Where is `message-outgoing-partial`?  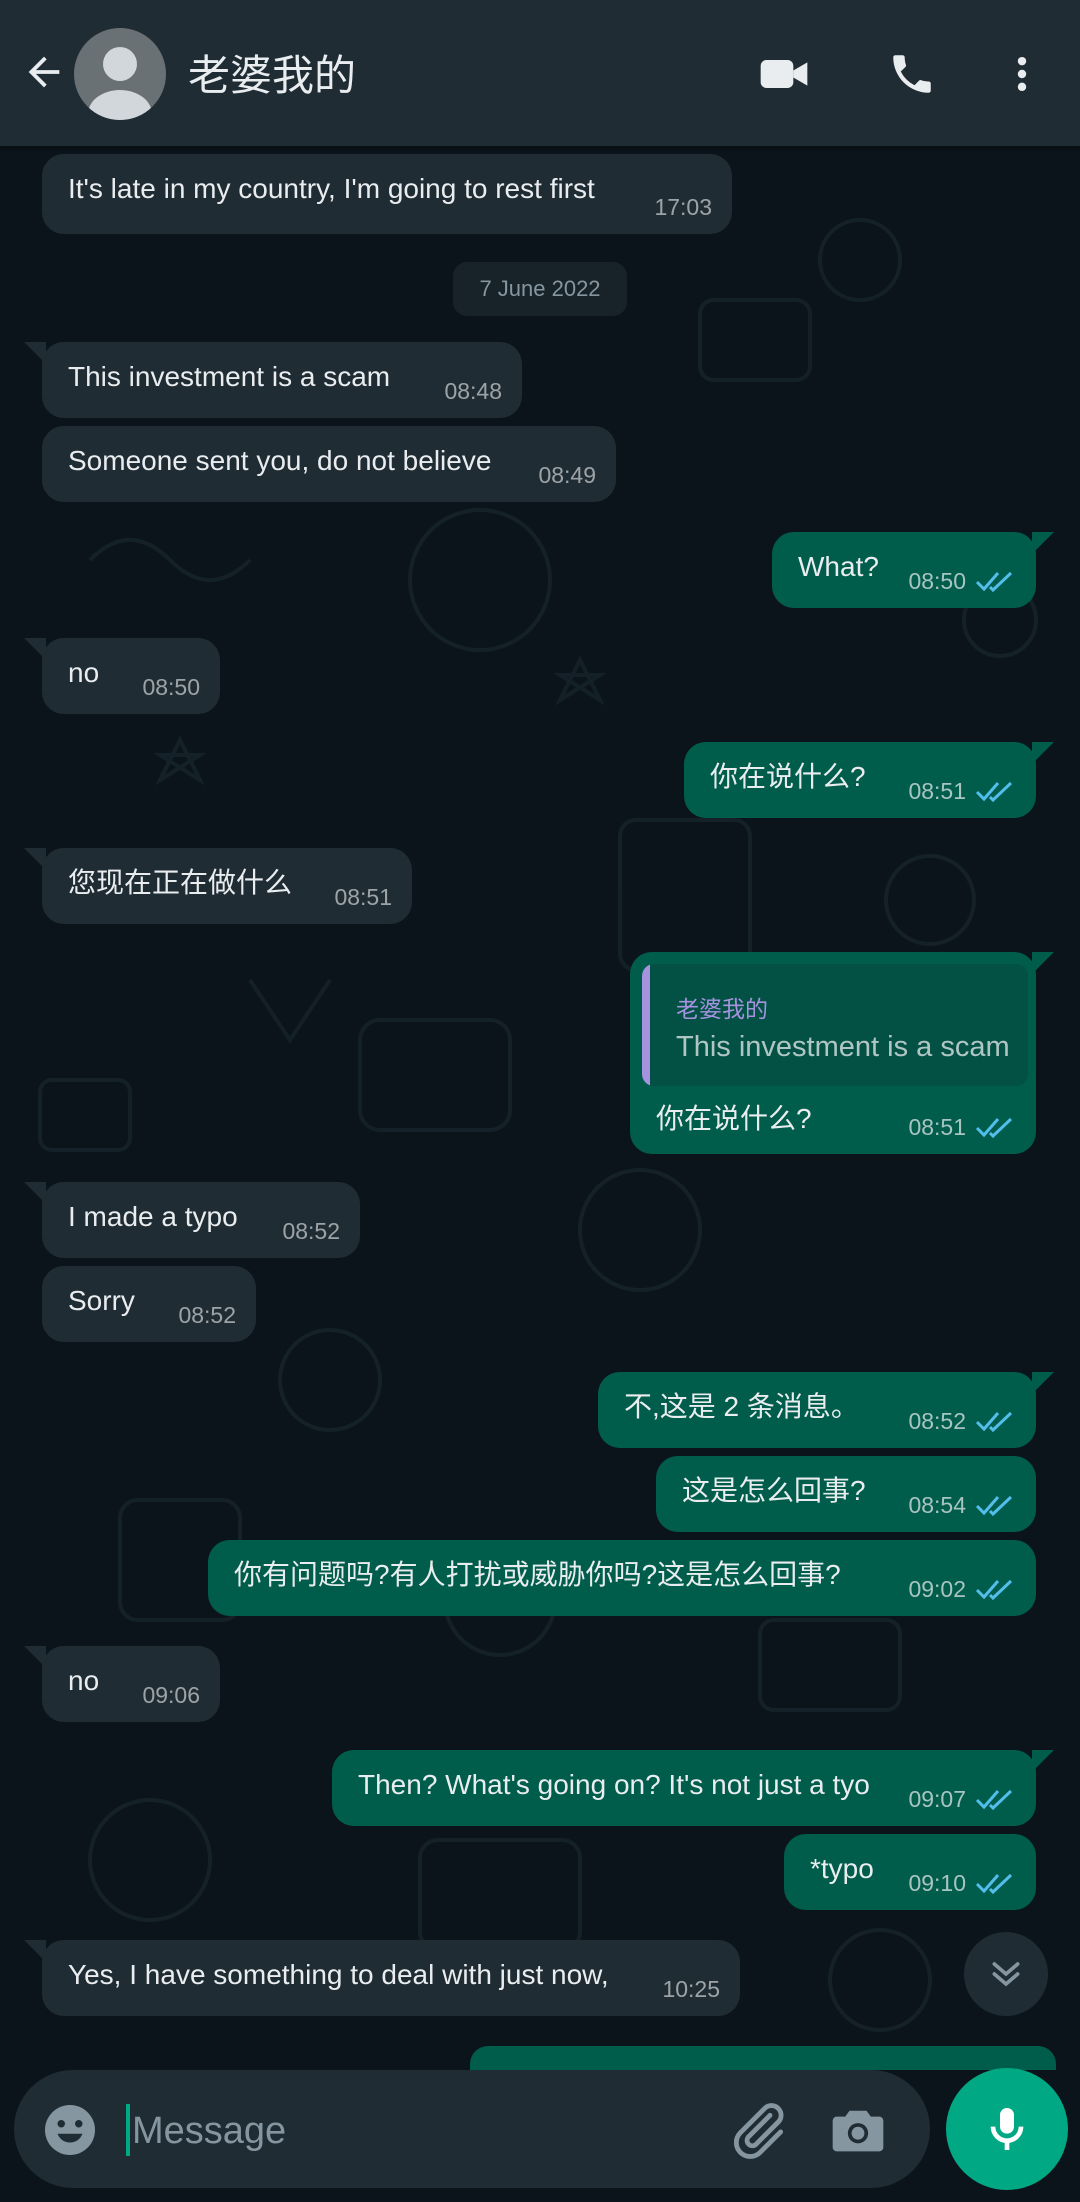 message-outgoing-partial is located at coordinates (763, 2058).